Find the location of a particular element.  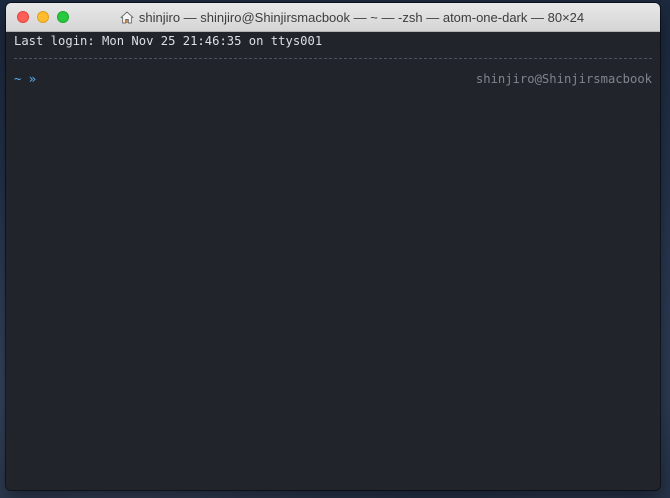

minimize-button is located at coordinates (43, 17).